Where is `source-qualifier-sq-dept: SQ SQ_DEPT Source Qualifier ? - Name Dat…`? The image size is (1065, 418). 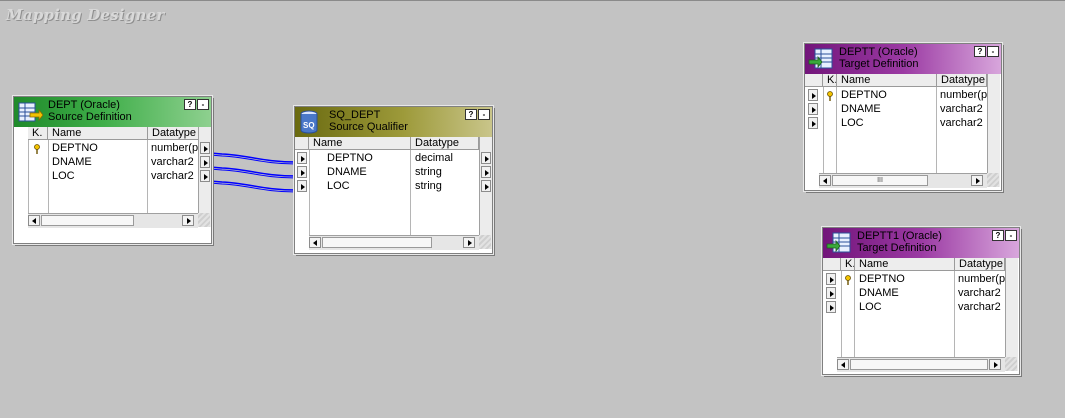 source-qualifier-sq-dept: SQ SQ_DEPT Source Qualifier ? - Name Dat… is located at coordinates (393, 180).